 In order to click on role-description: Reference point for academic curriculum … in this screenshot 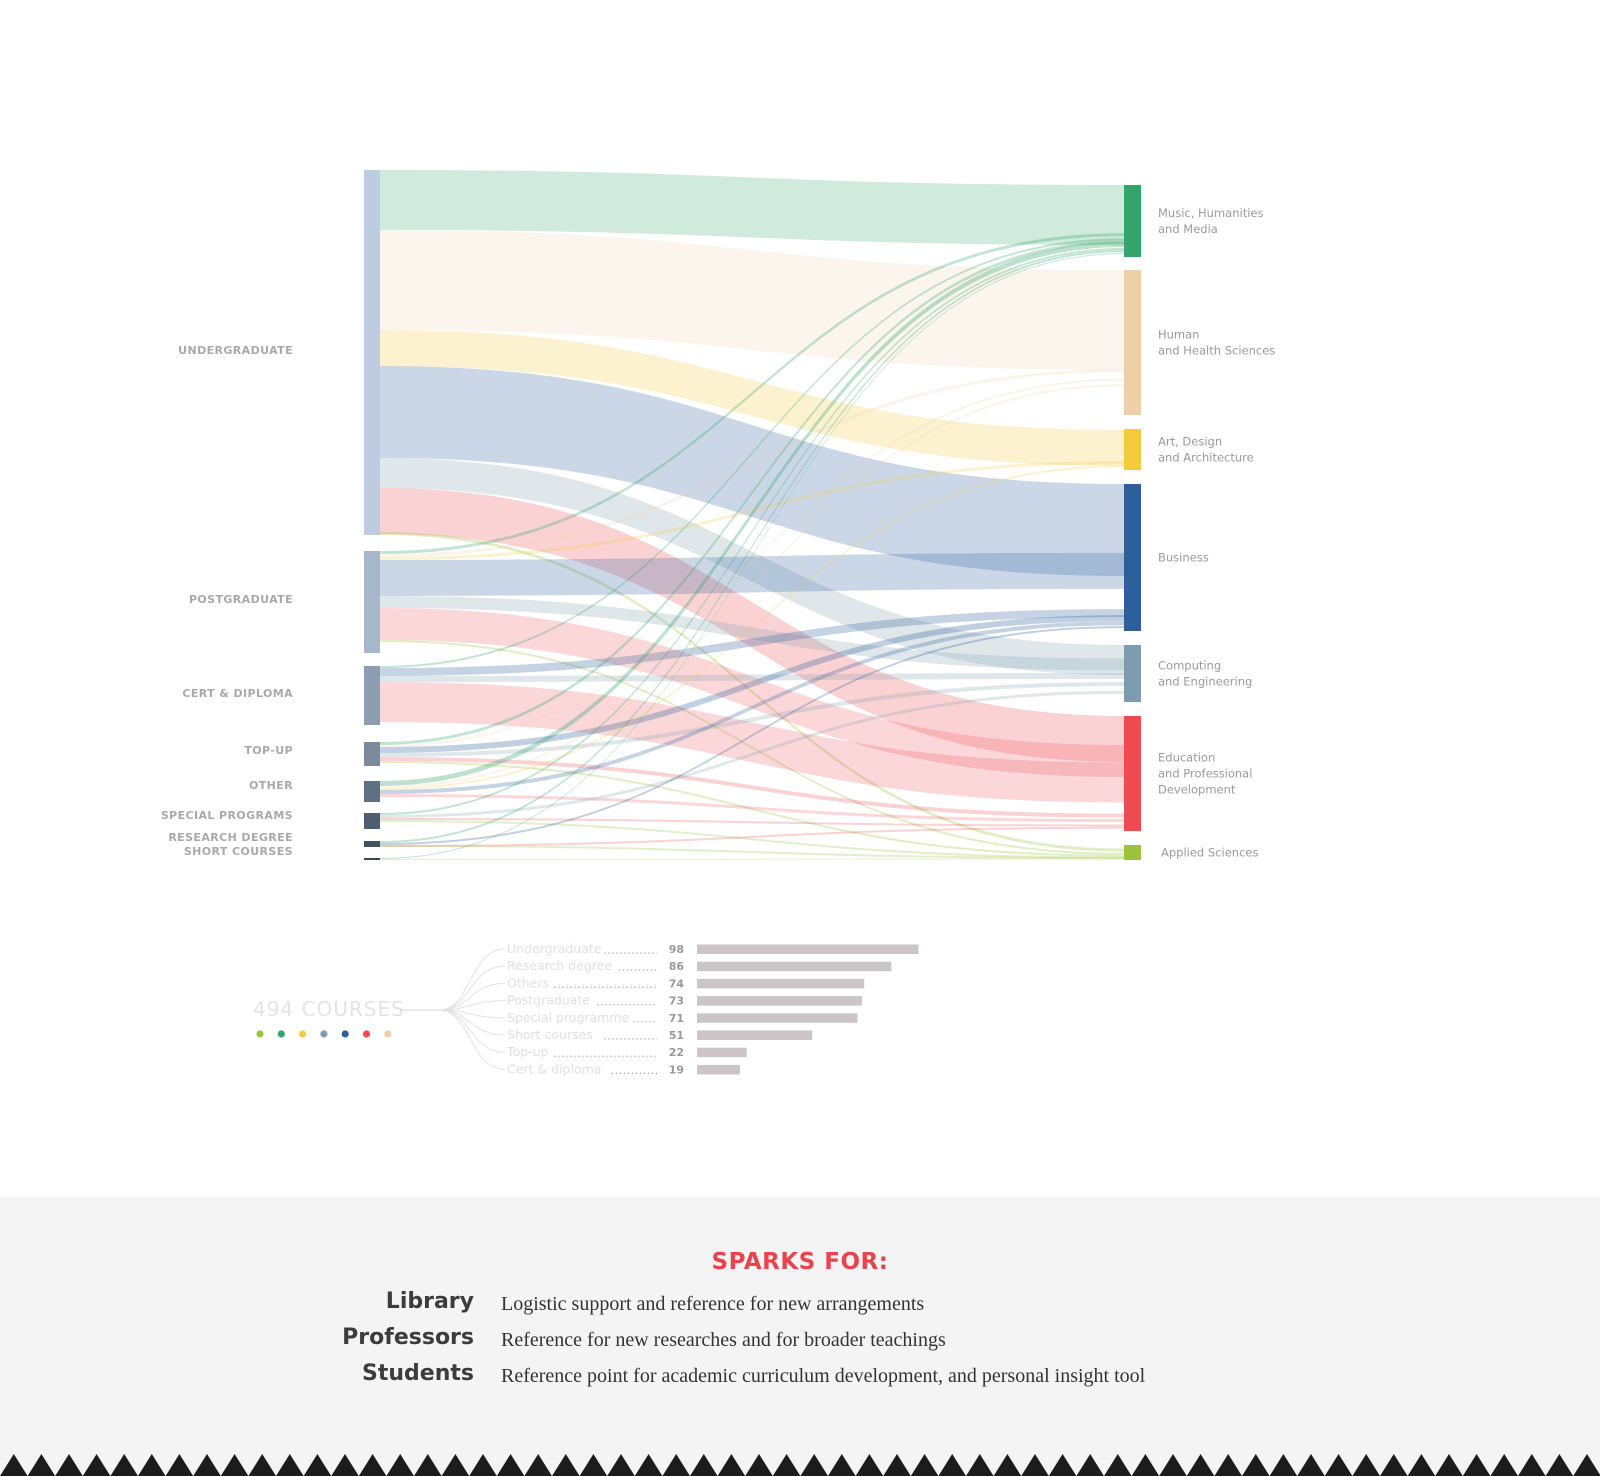, I will do `click(823, 1376)`.